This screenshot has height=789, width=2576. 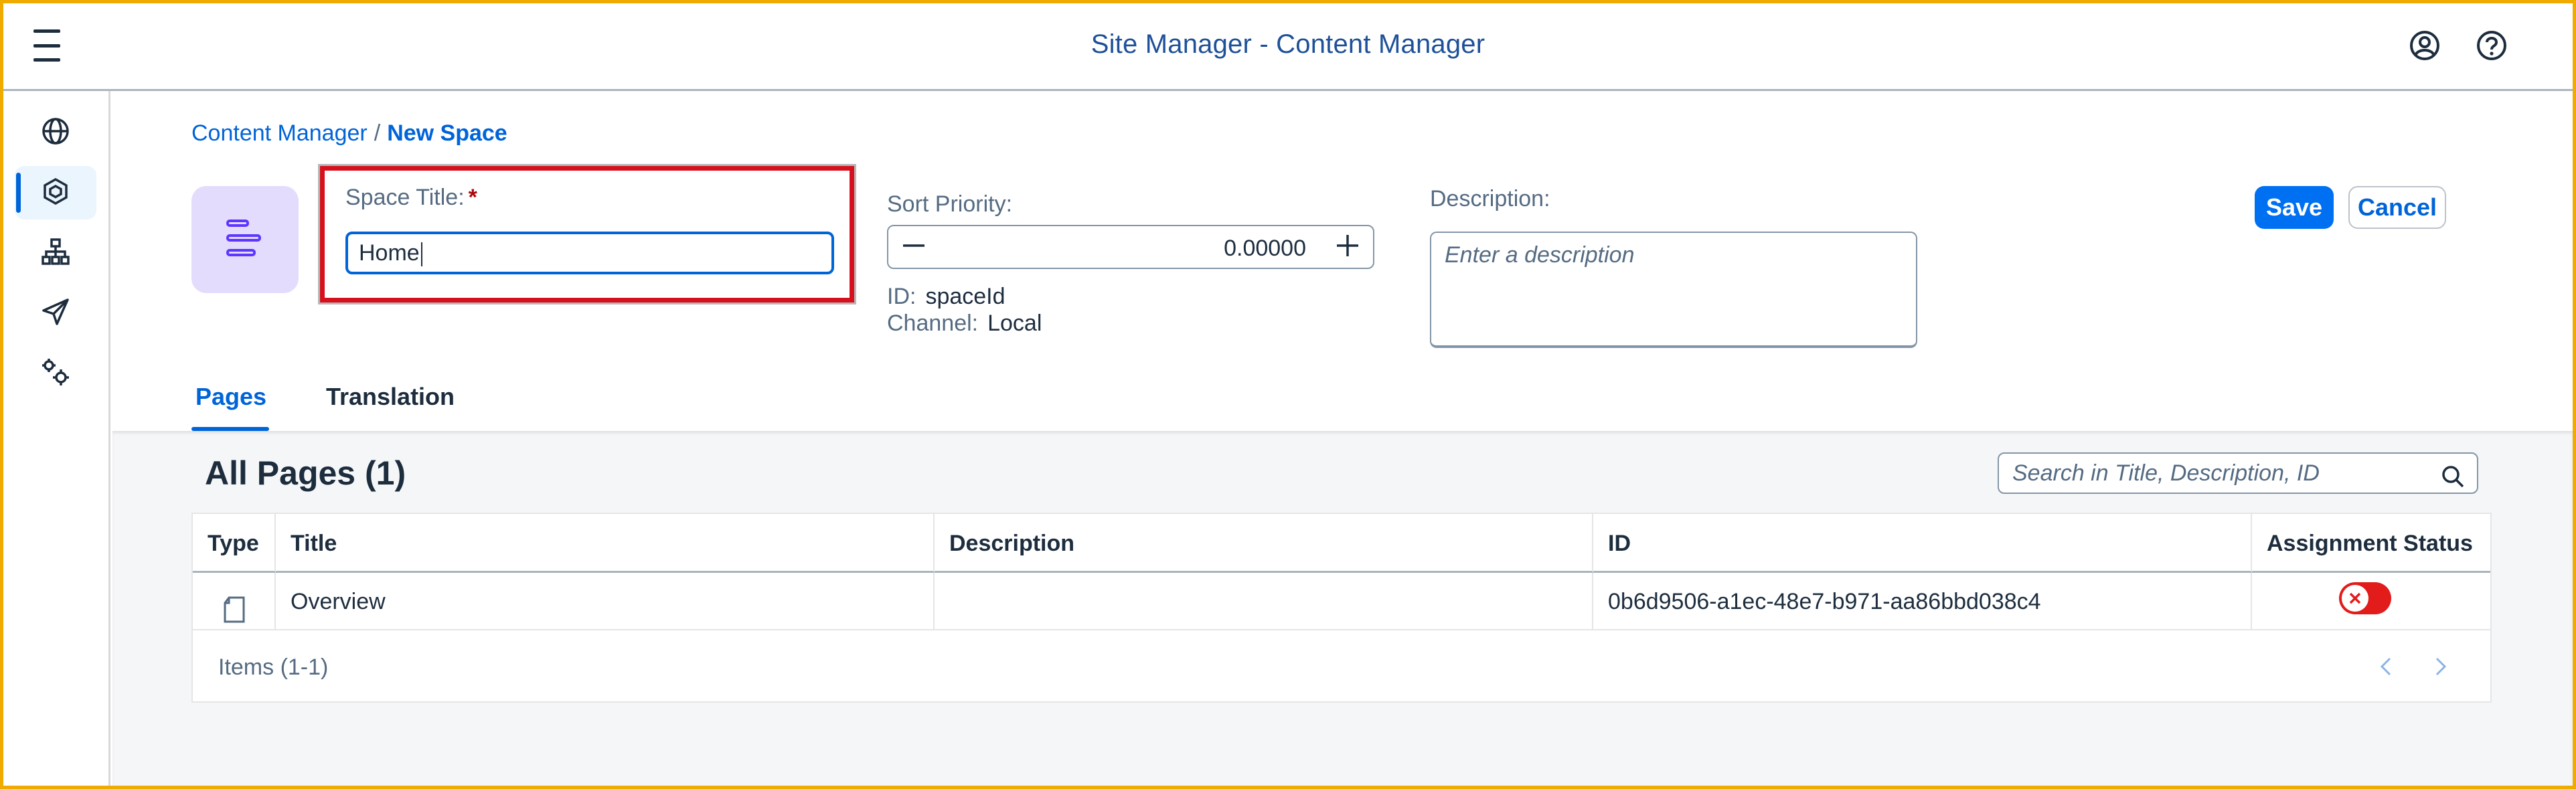 What do you see at coordinates (1923, 543) in the screenshot?
I see `column-header-id: ID` at bounding box center [1923, 543].